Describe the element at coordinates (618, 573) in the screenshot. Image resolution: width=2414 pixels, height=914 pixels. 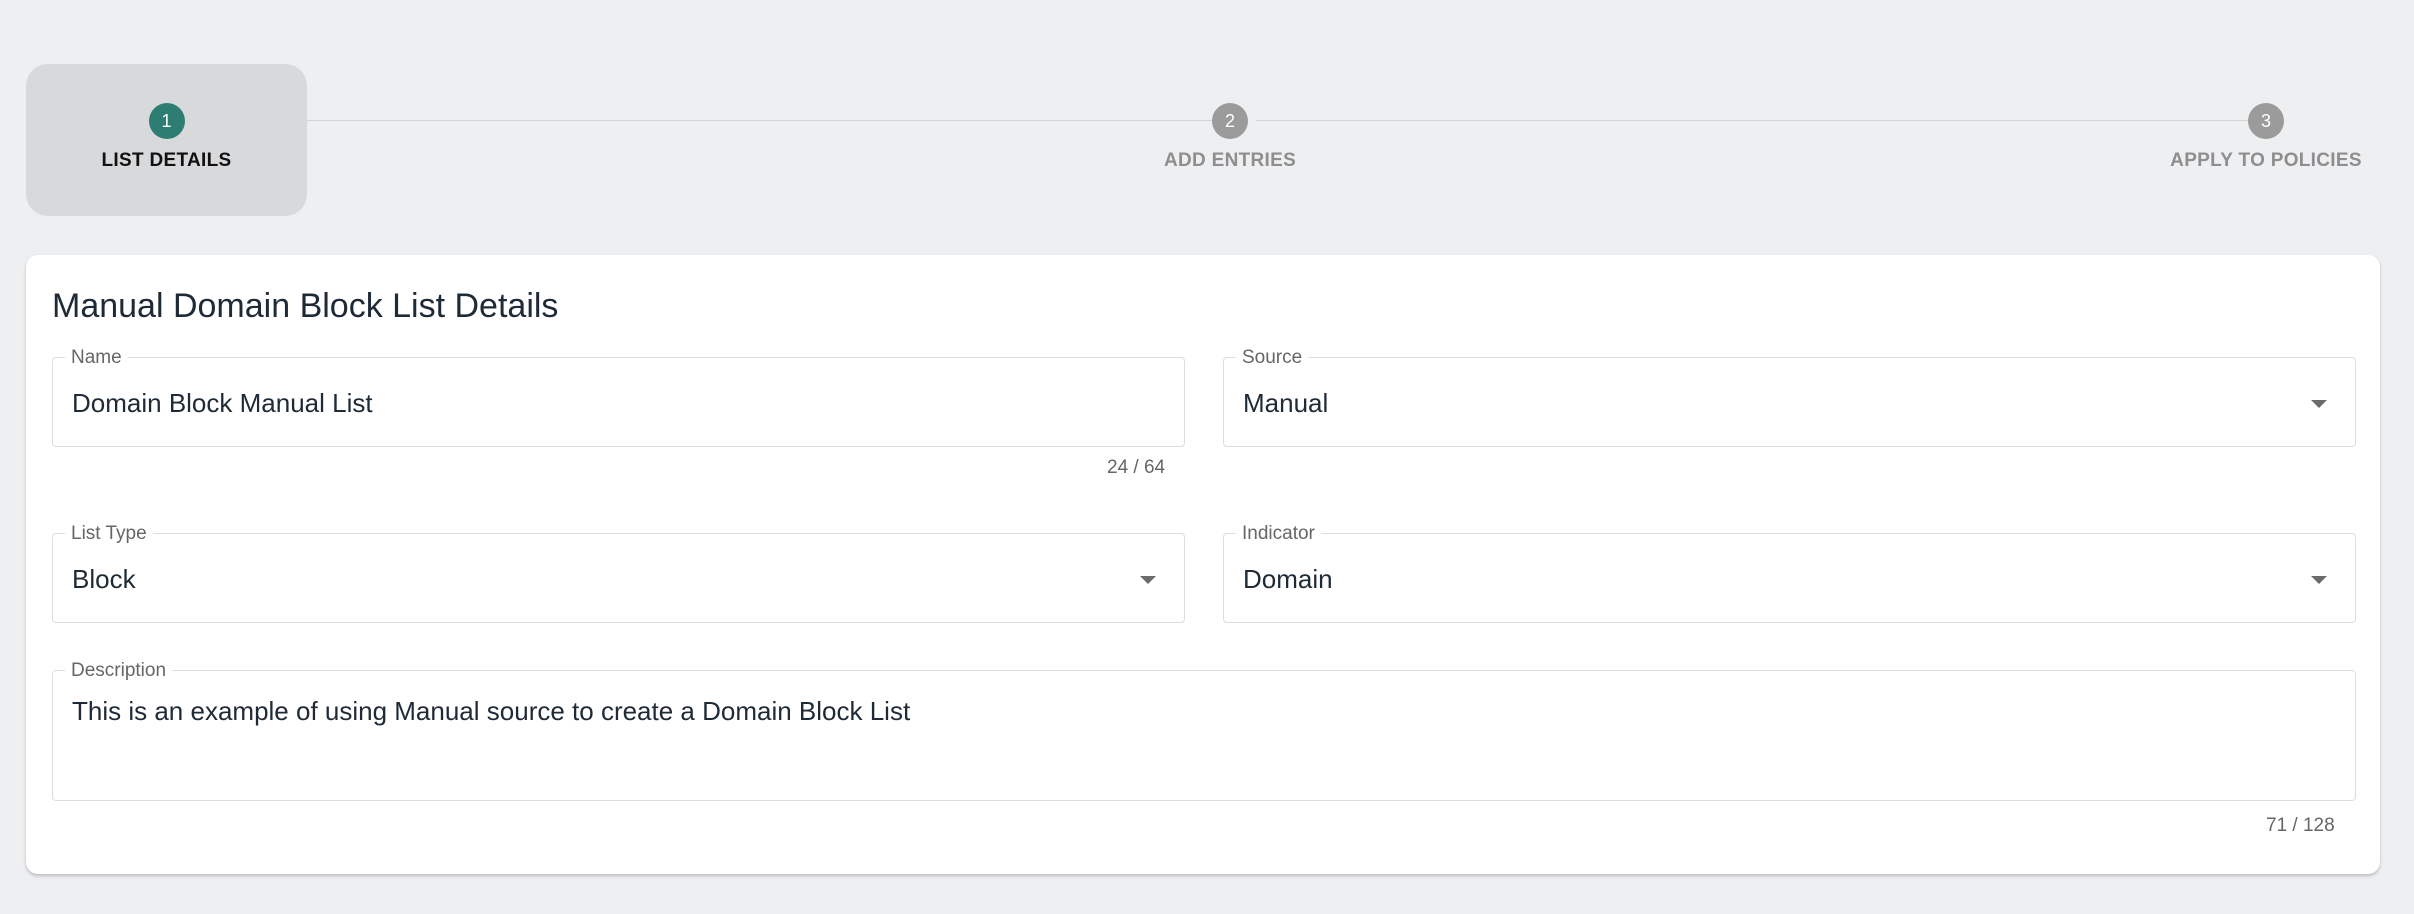
I see `list-type-select: List Type Block` at that location.